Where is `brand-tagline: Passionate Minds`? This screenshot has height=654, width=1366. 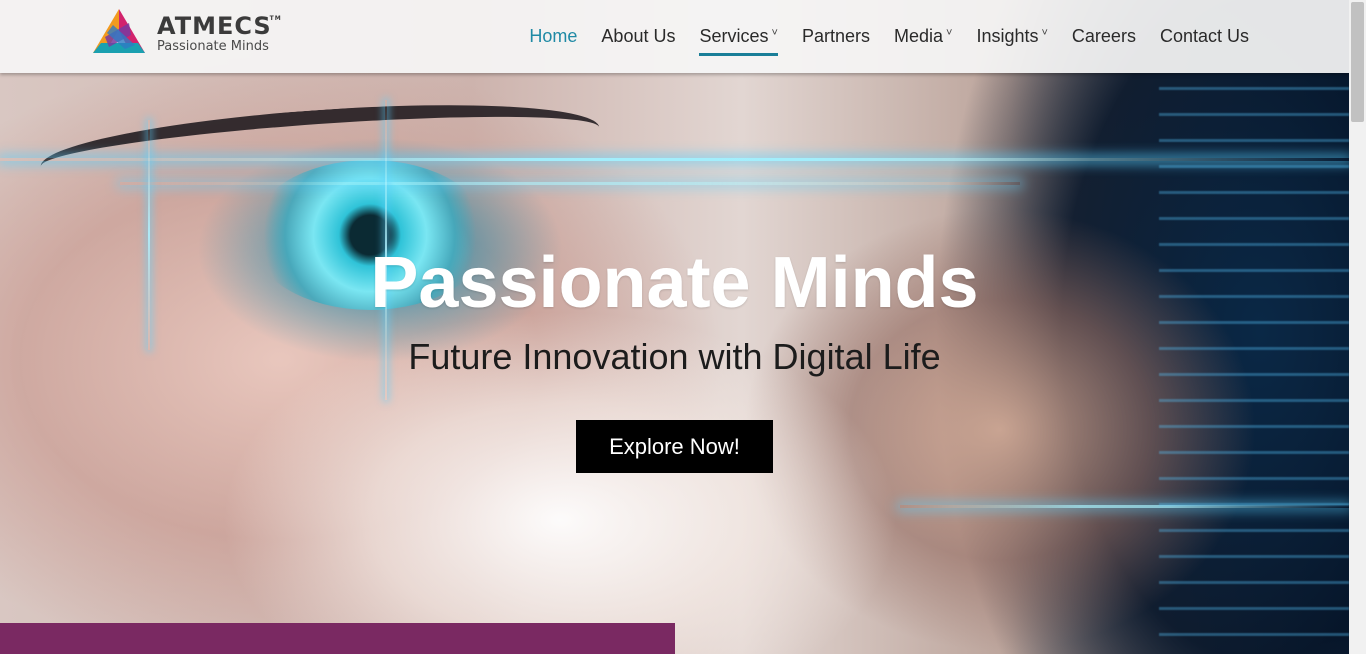
brand-tagline: Passionate Minds is located at coordinates (213, 46).